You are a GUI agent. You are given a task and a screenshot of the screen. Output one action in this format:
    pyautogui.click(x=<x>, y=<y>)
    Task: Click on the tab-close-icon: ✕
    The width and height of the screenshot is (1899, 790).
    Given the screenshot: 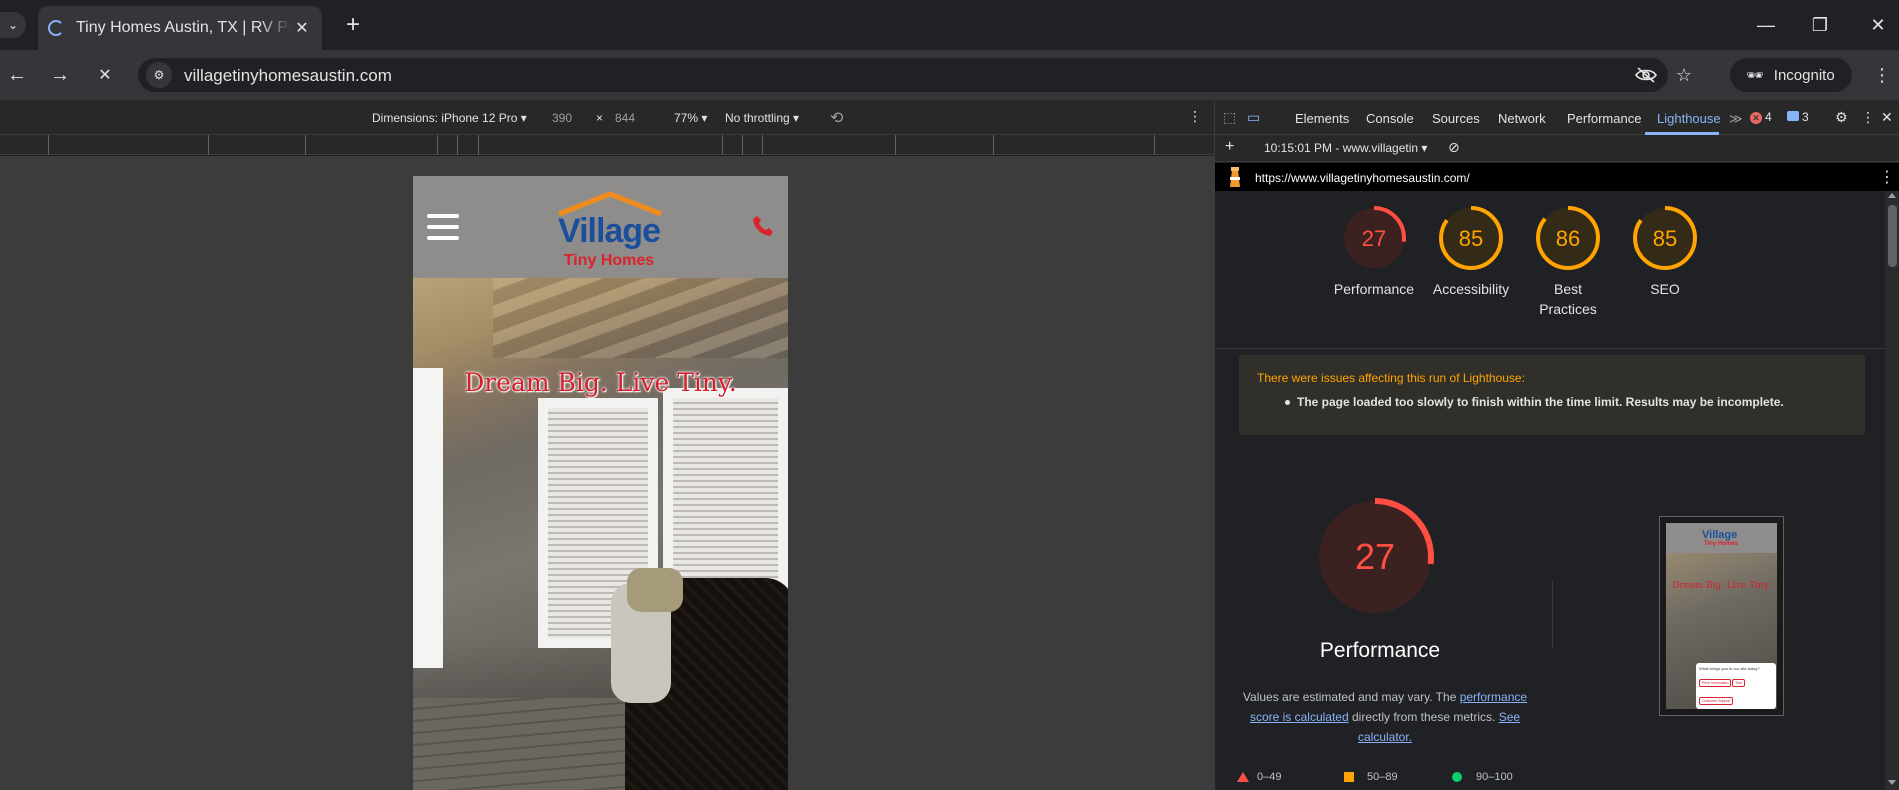 What is the action you would take?
    pyautogui.click(x=302, y=28)
    